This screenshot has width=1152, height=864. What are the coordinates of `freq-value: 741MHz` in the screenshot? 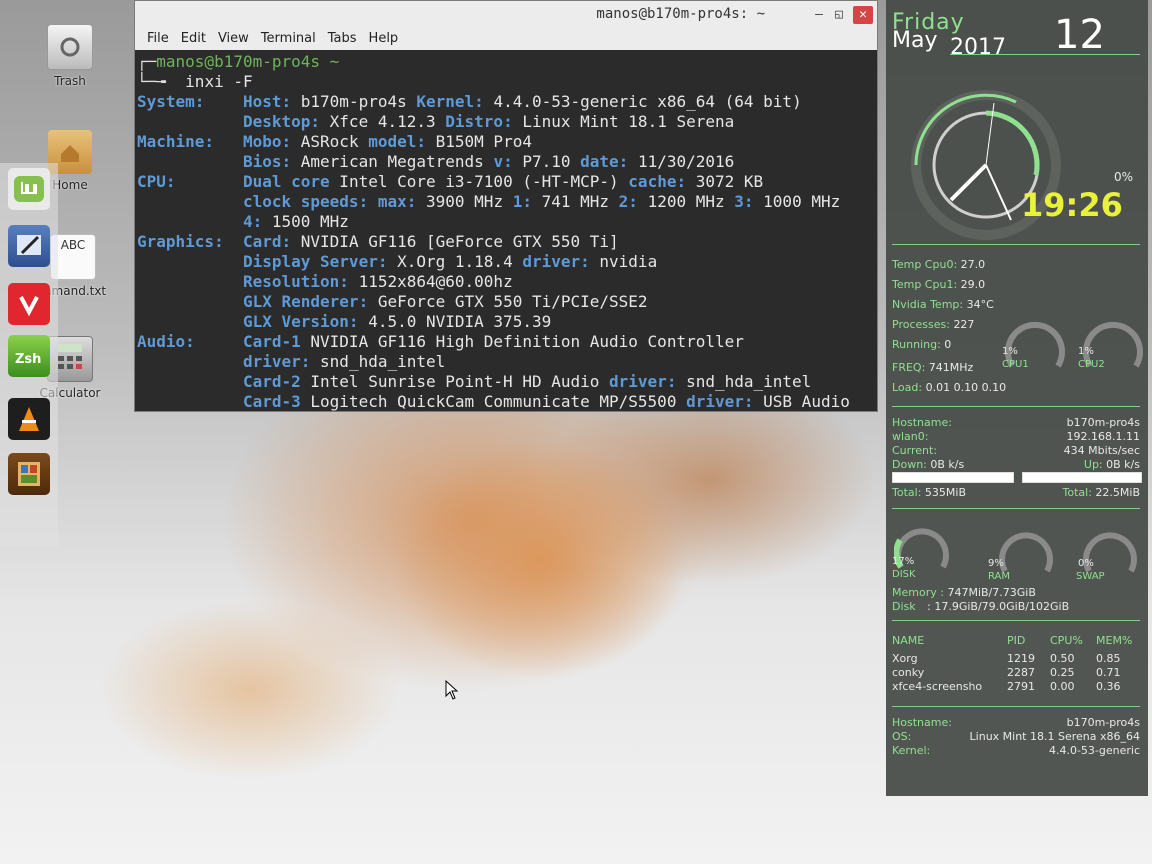 It's located at (951, 367).